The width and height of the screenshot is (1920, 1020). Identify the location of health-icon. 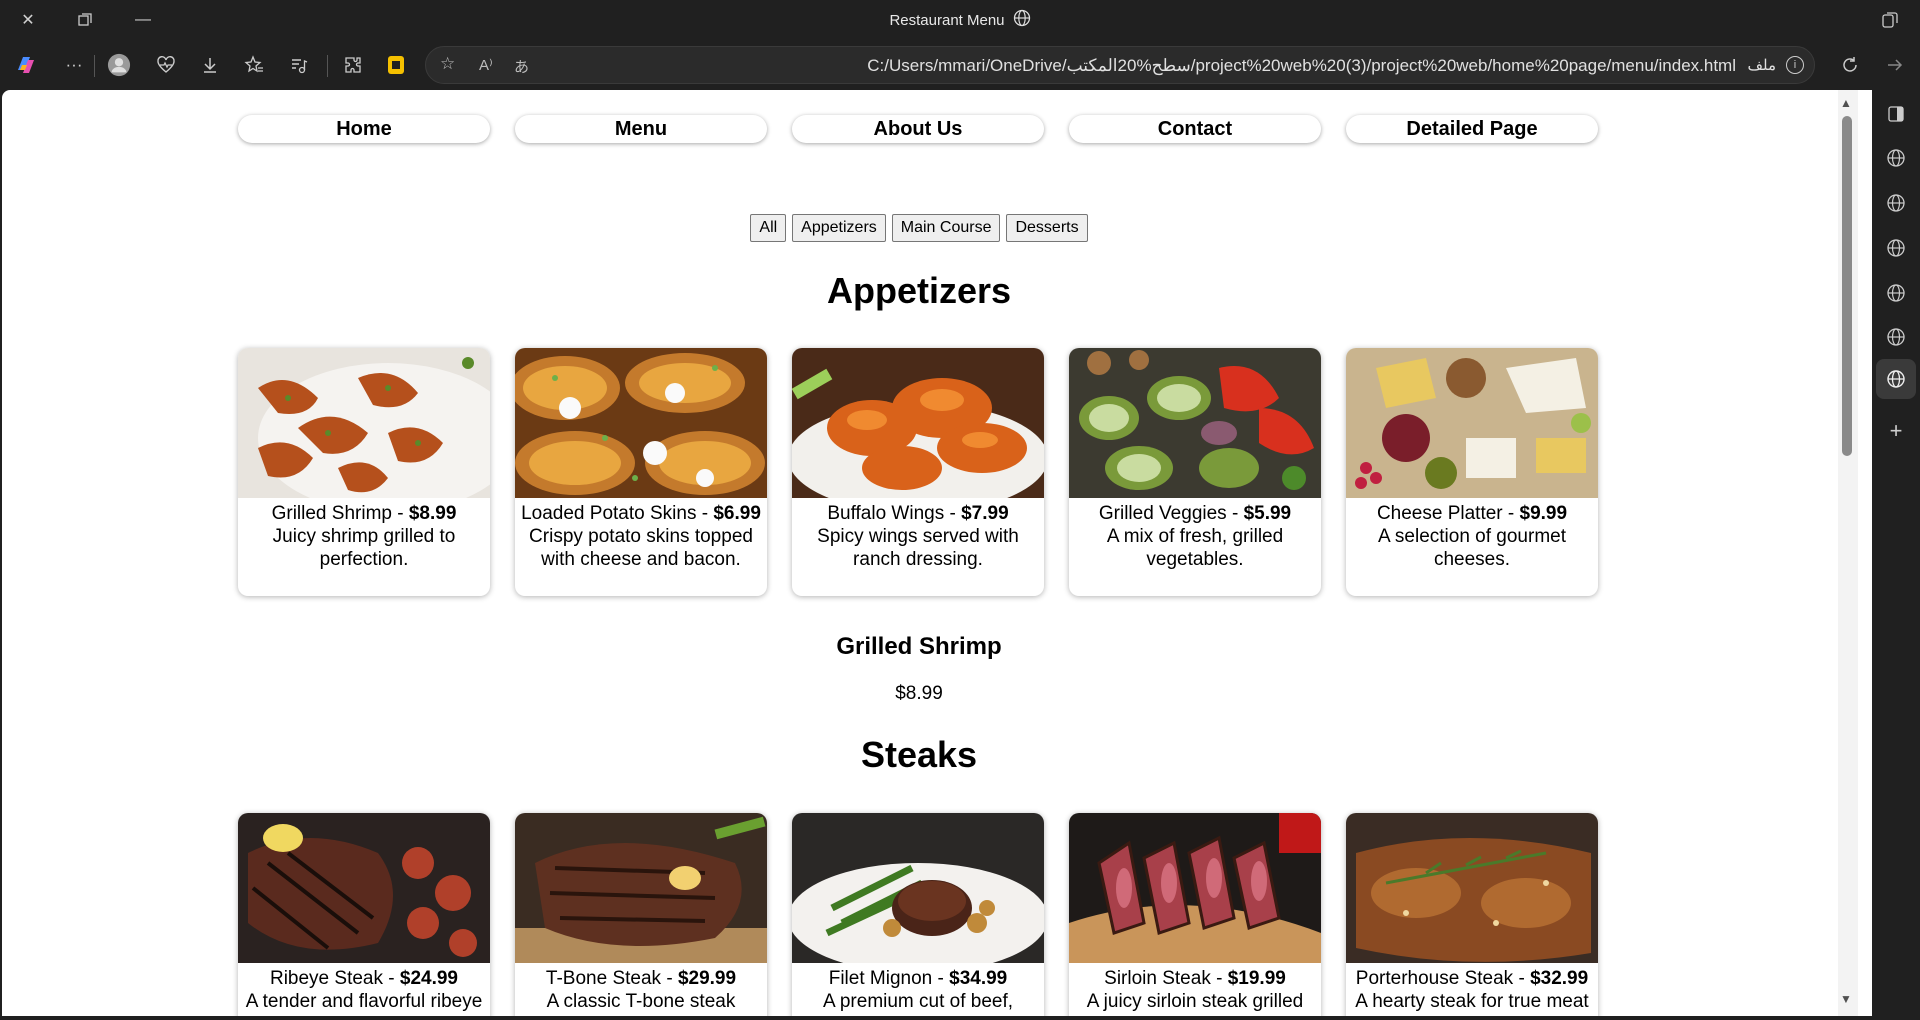
(166, 65).